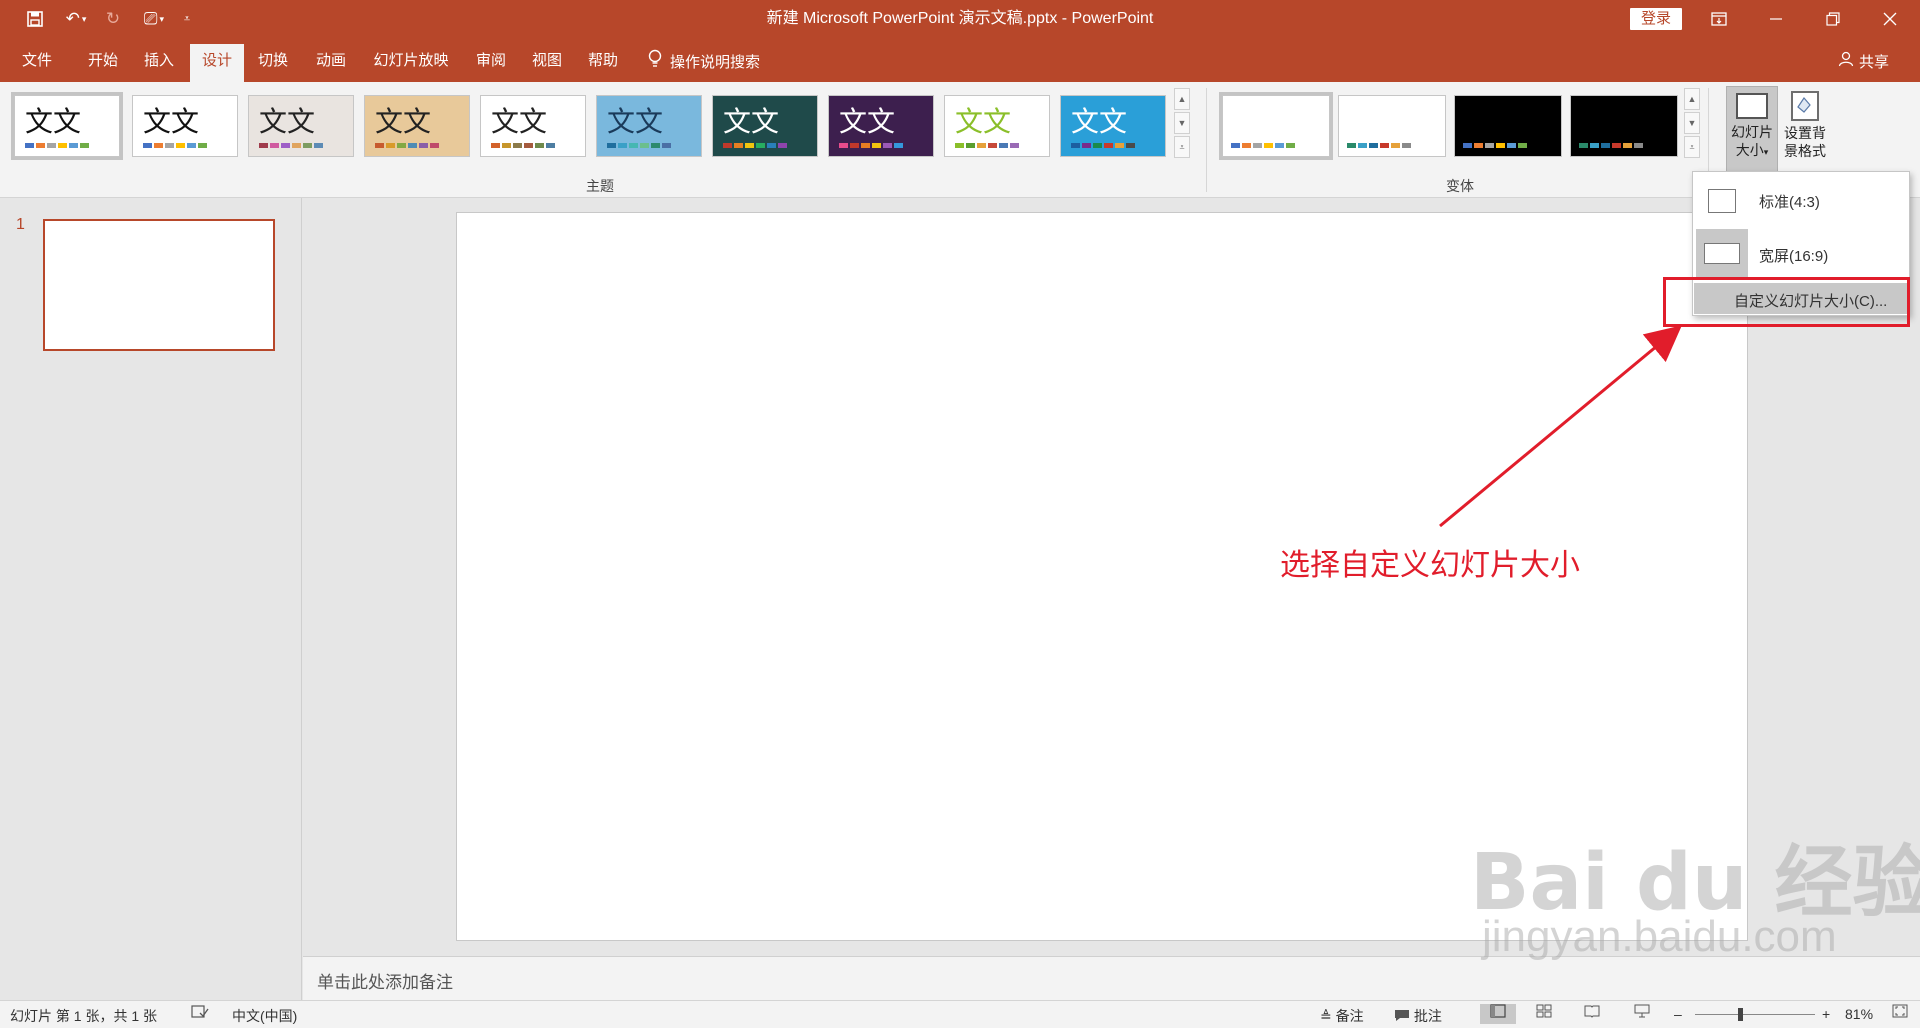 This screenshot has width=1920, height=1028. I want to click on annotation-arrow, so click(1560, 426).